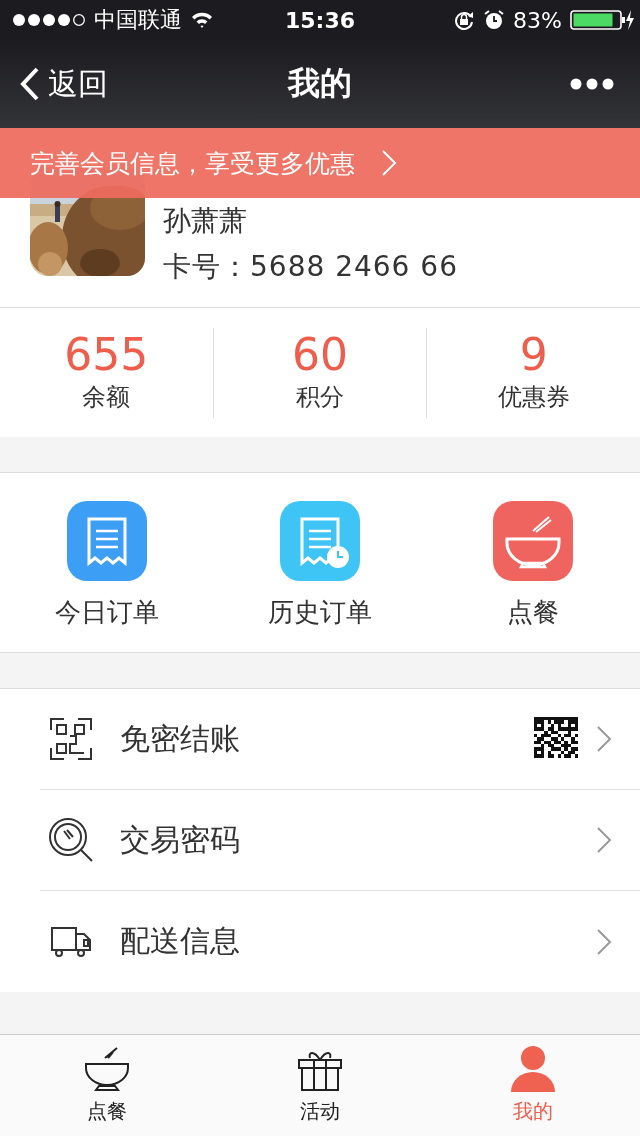  I want to click on stat-label: 积分, so click(320, 397).